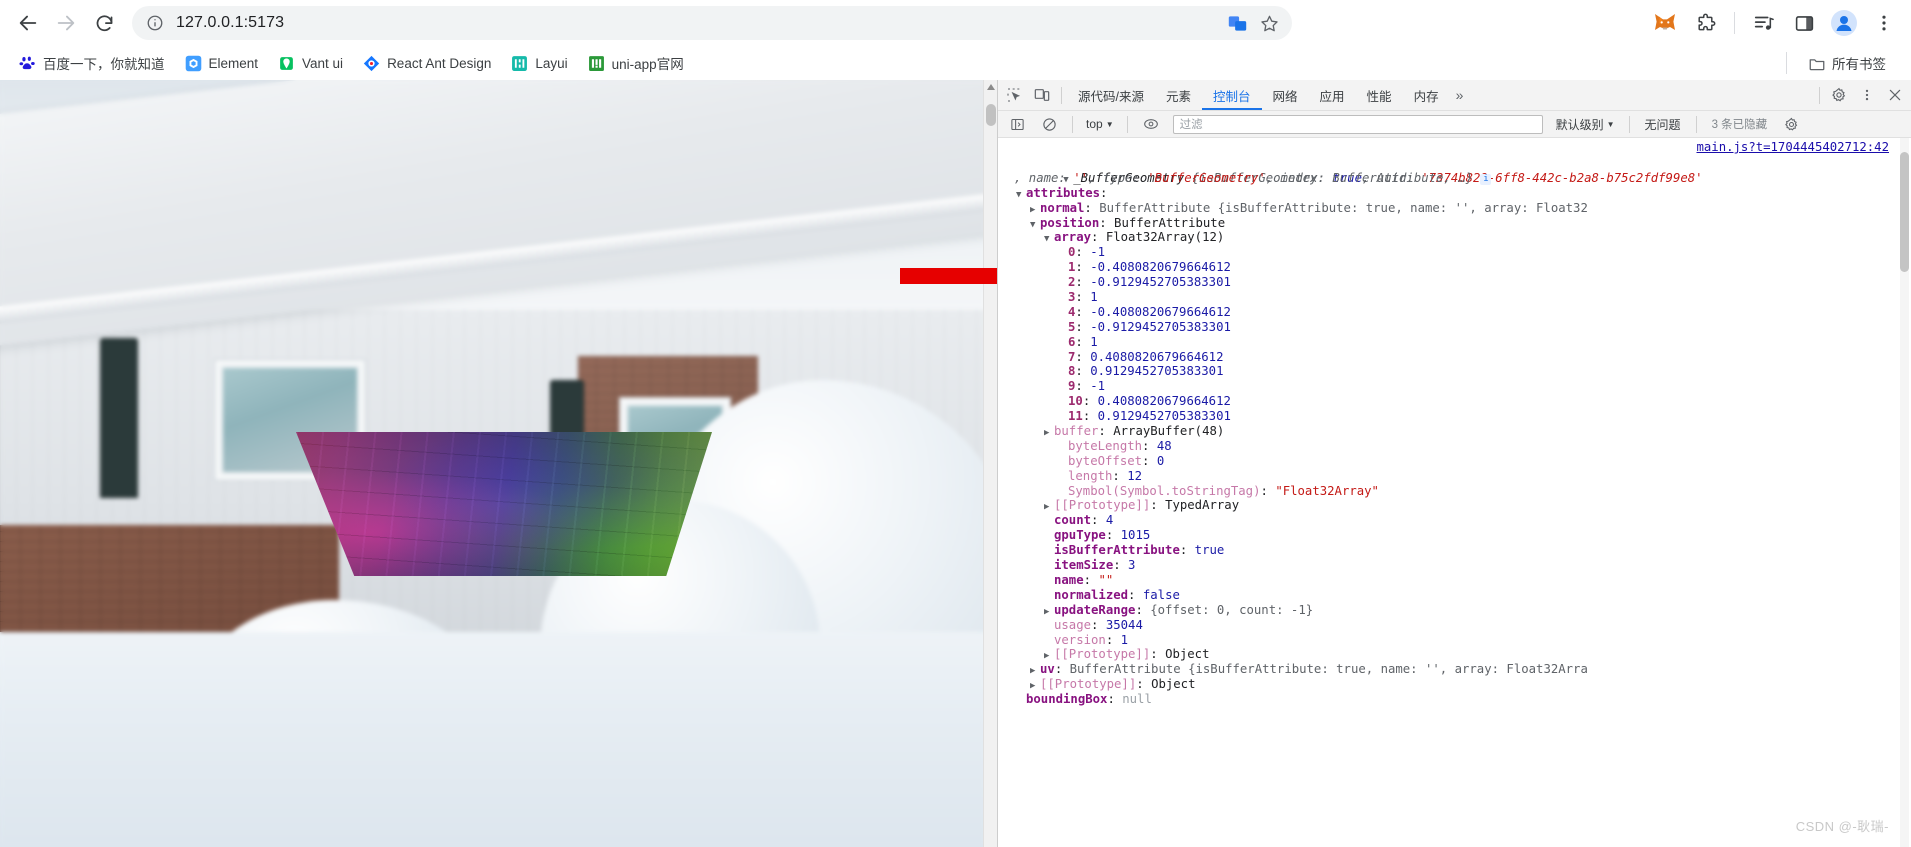 This screenshot has width=1911, height=847. Describe the element at coordinates (1454, 580) in the screenshot. I see `console-property-row: name: ""` at that location.